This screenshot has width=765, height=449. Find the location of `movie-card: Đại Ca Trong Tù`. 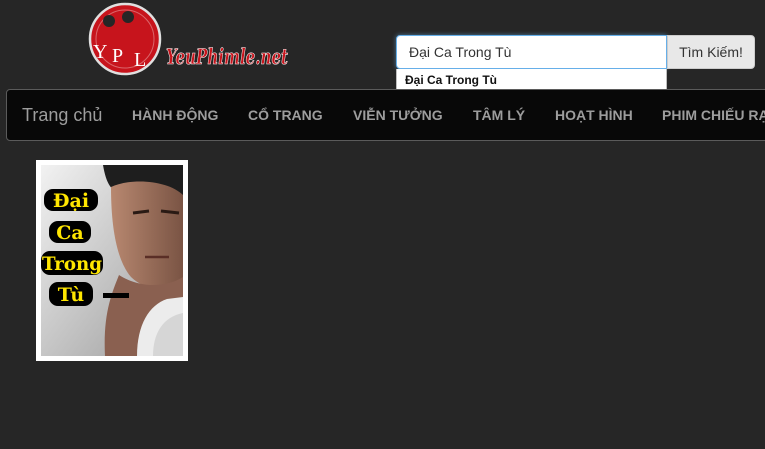

movie-card: Đại Ca Trong Tù is located at coordinates (112, 260).